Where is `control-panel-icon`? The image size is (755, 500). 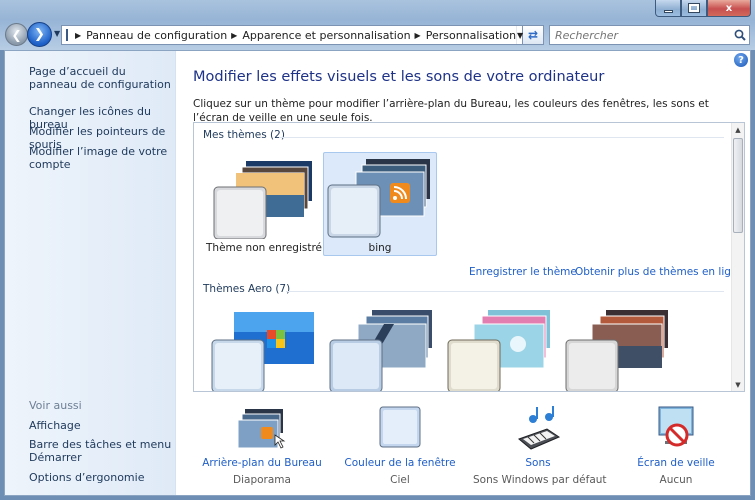 control-panel-icon is located at coordinates (67, 35).